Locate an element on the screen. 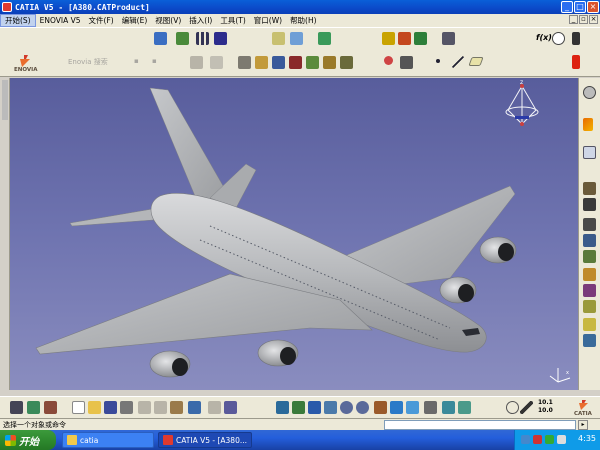  maximize-button: □ is located at coordinates (580, 7).